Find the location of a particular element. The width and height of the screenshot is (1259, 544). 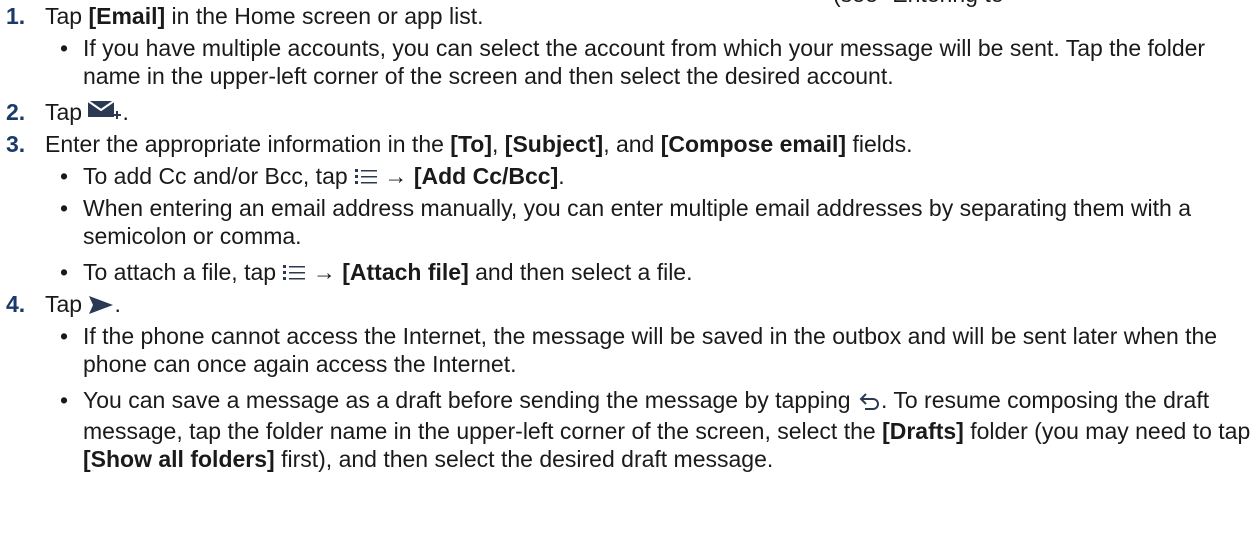

ui-label: [Compose email] is located at coordinates (753, 144).